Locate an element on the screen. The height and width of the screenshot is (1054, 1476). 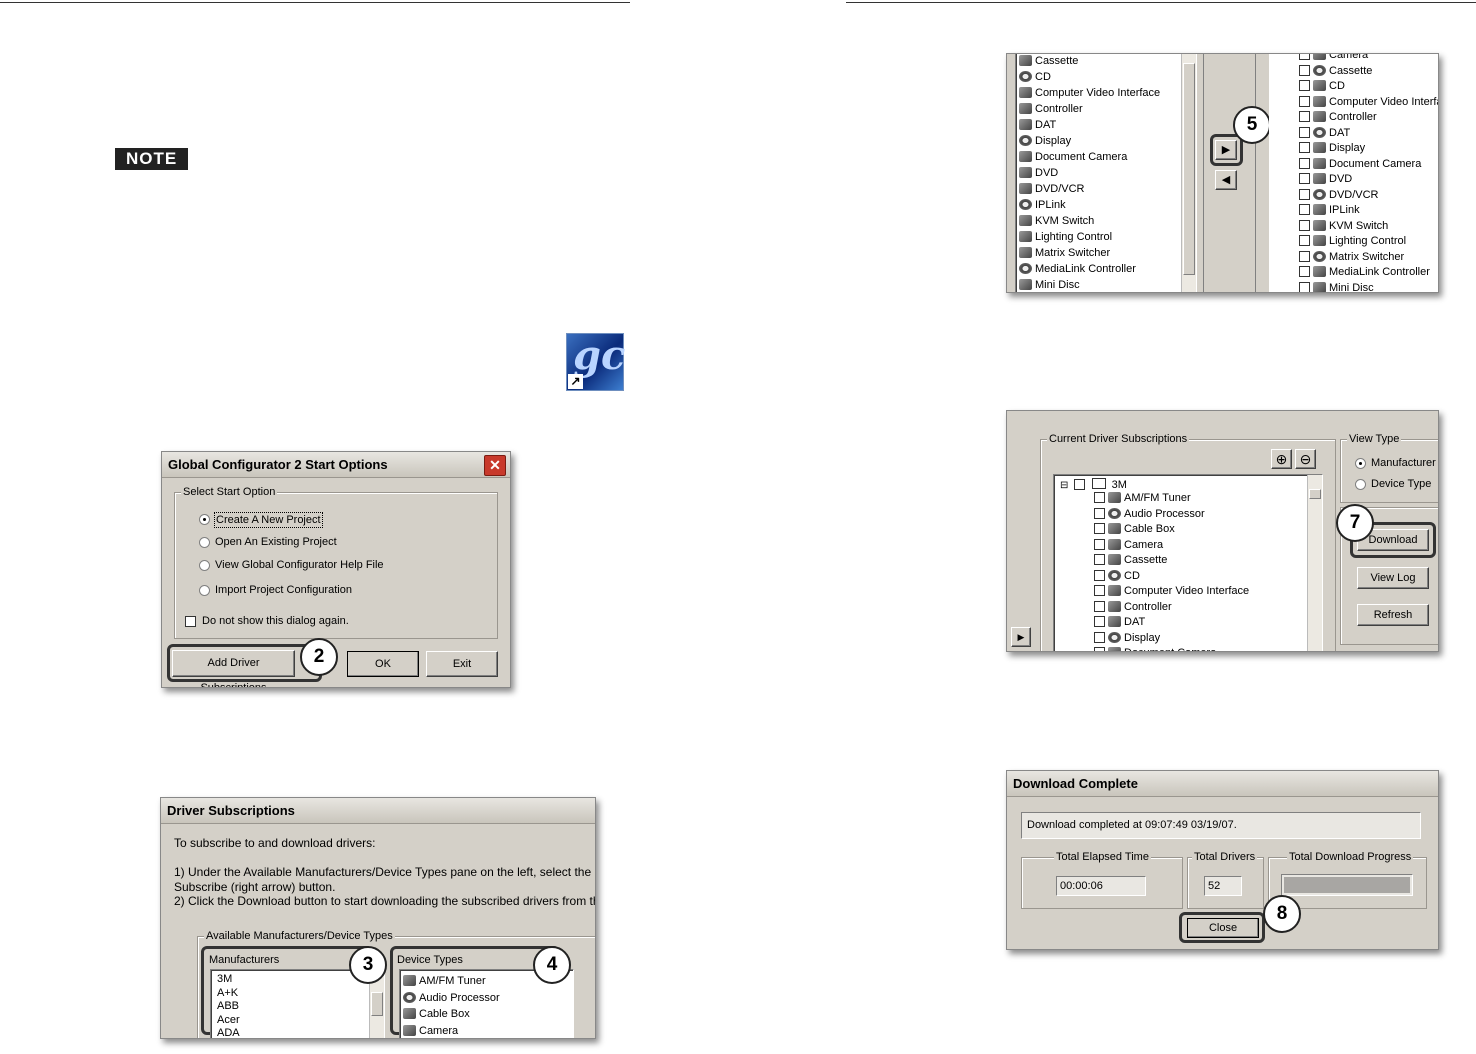
view-manufacturer-label: Manufacturer is located at coordinates (1403, 463).